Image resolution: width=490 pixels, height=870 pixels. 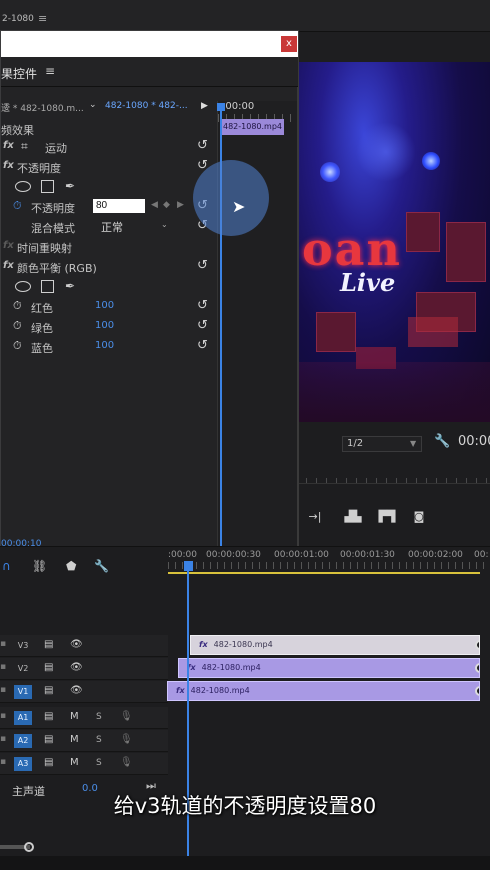 What do you see at coordinates (108, 267) in the screenshot?
I see `effect-row-color-balance: fx 颜色平衡 (RGB) ↺` at bounding box center [108, 267].